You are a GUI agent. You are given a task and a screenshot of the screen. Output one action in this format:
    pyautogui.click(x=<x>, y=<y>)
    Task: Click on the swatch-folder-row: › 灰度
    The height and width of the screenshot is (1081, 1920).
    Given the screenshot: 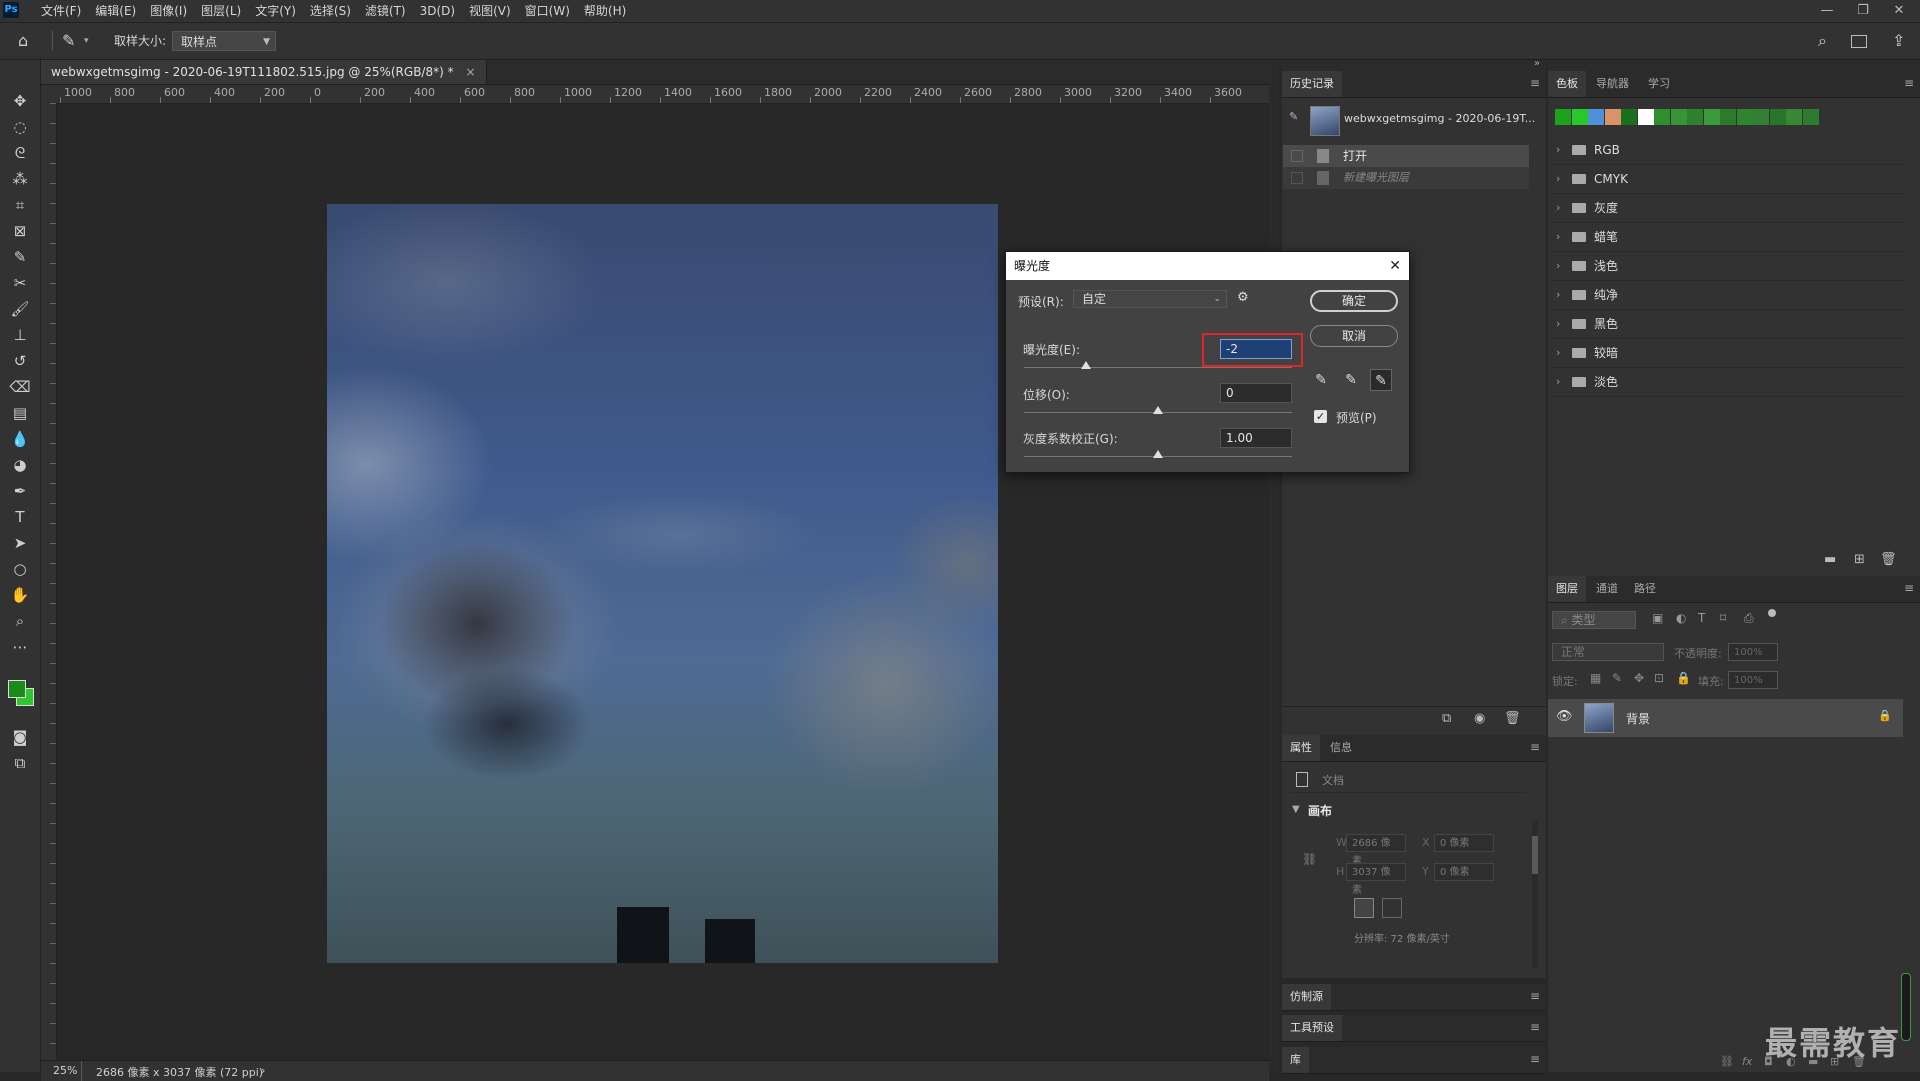 What is the action you would take?
    pyautogui.click(x=1727, y=208)
    